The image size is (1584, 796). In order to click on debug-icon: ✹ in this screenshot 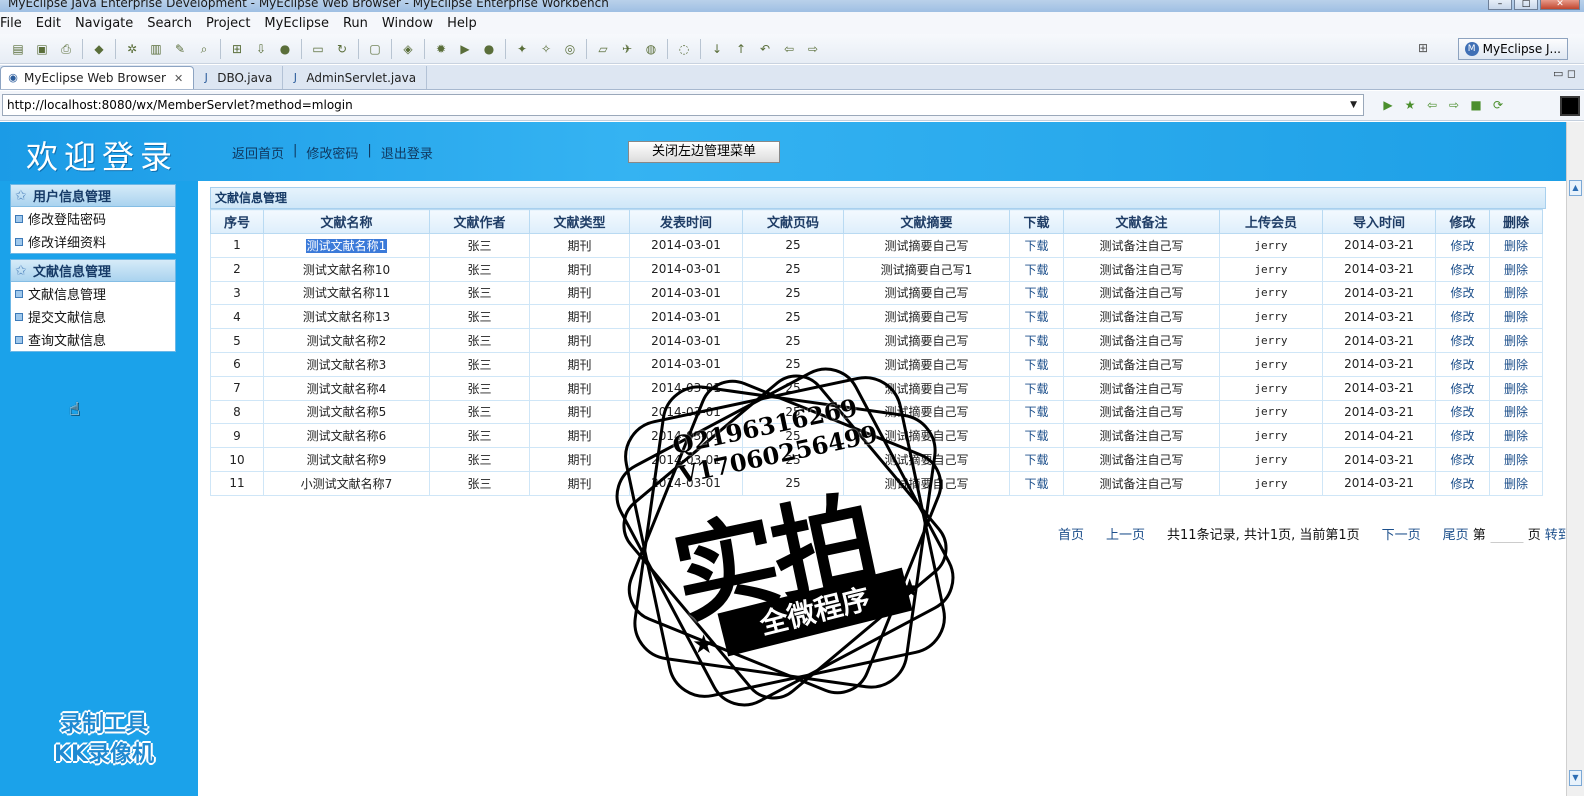, I will do `click(441, 49)`.